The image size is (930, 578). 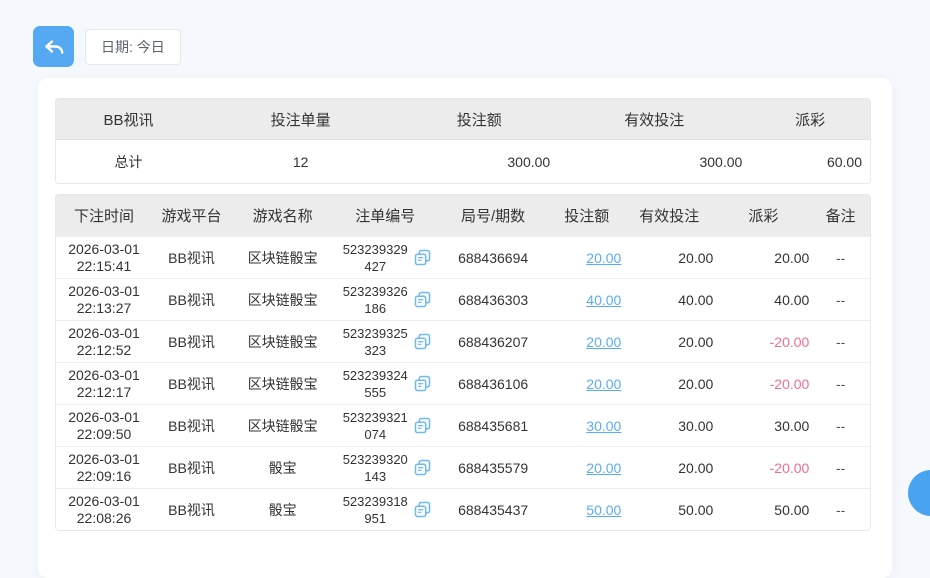 I want to click on bet-time: 22:08:26, so click(x=104, y=517).